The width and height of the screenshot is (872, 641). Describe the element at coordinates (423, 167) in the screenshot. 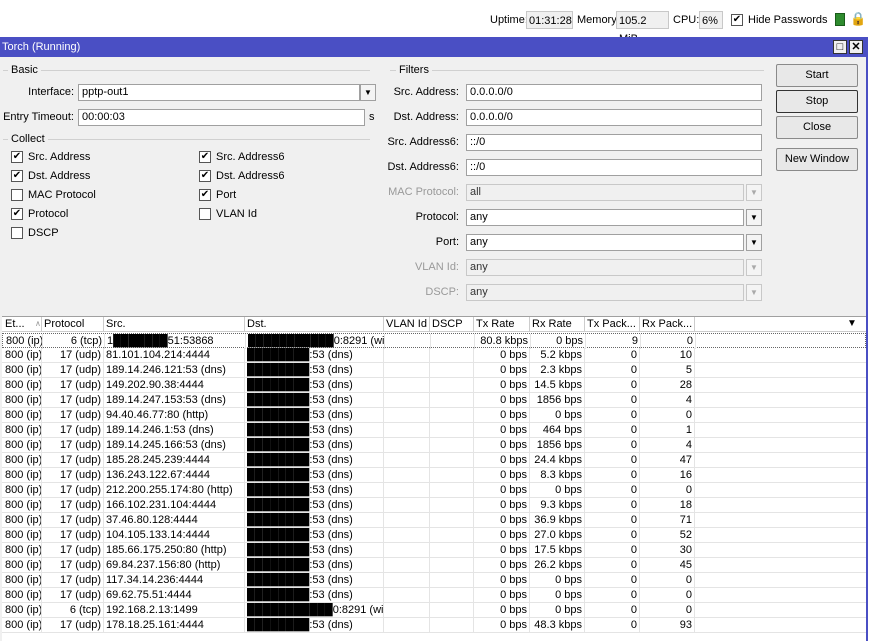

I see `filter-label: Dst. Address6:` at that location.